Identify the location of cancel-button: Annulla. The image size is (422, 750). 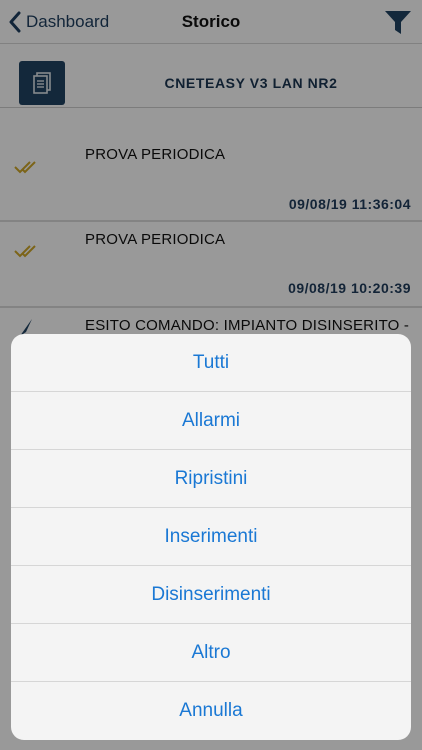
(211, 711).